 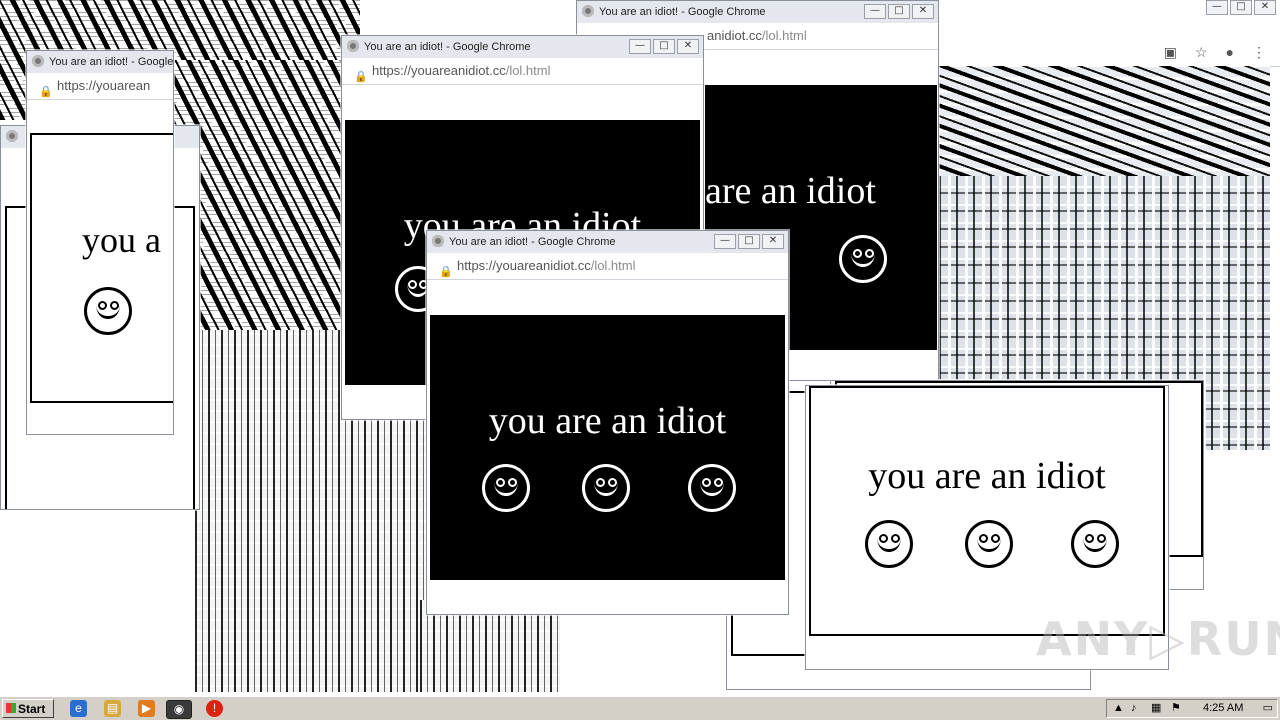 What do you see at coordinates (1259, 52) in the screenshot?
I see `menu-icon: ⋮` at bounding box center [1259, 52].